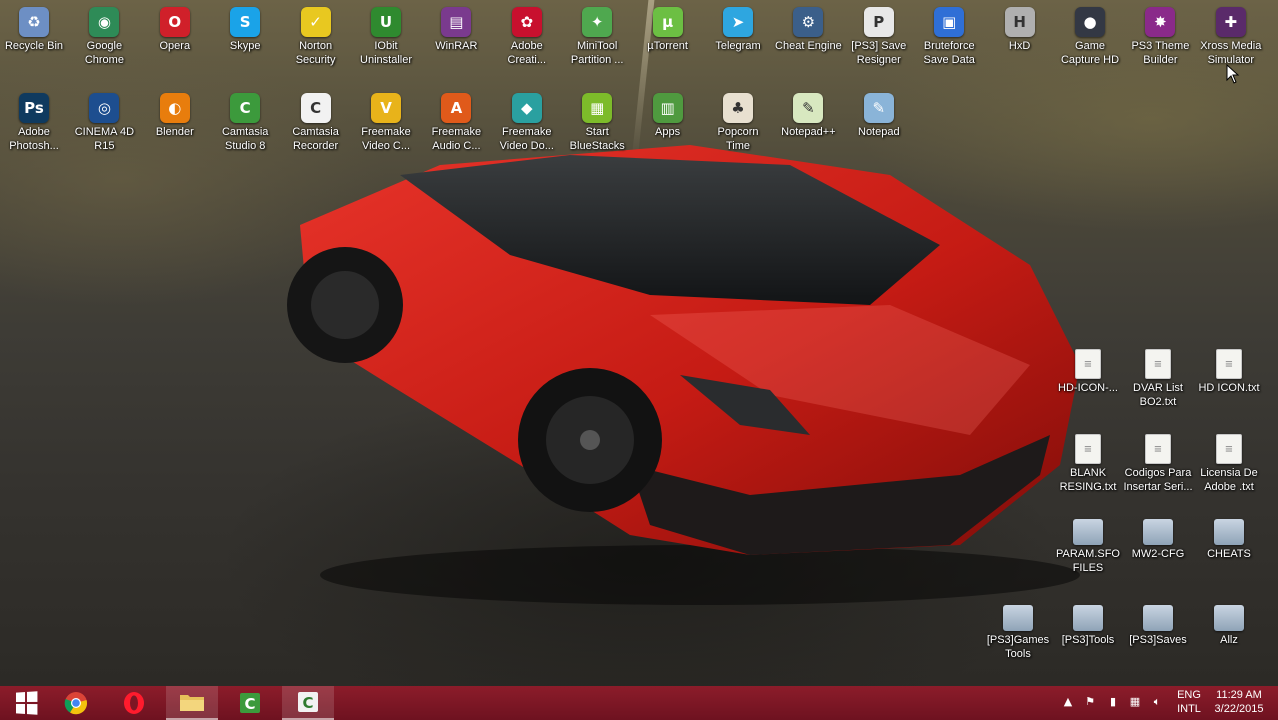 The width and height of the screenshot is (1278, 720). What do you see at coordinates (316, 34) in the screenshot?
I see `desktop-icon: ✓ Norton Security` at bounding box center [316, 34].